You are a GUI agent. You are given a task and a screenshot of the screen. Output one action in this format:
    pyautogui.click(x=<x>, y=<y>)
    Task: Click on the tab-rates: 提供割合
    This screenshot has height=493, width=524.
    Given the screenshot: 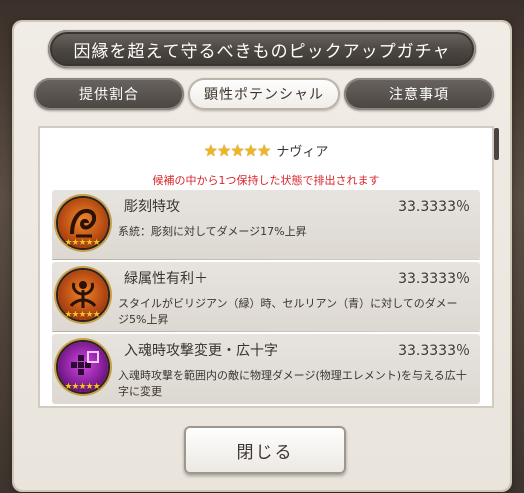 What is the action you would take?
    pyautogui.click(x=109, y=94)
    